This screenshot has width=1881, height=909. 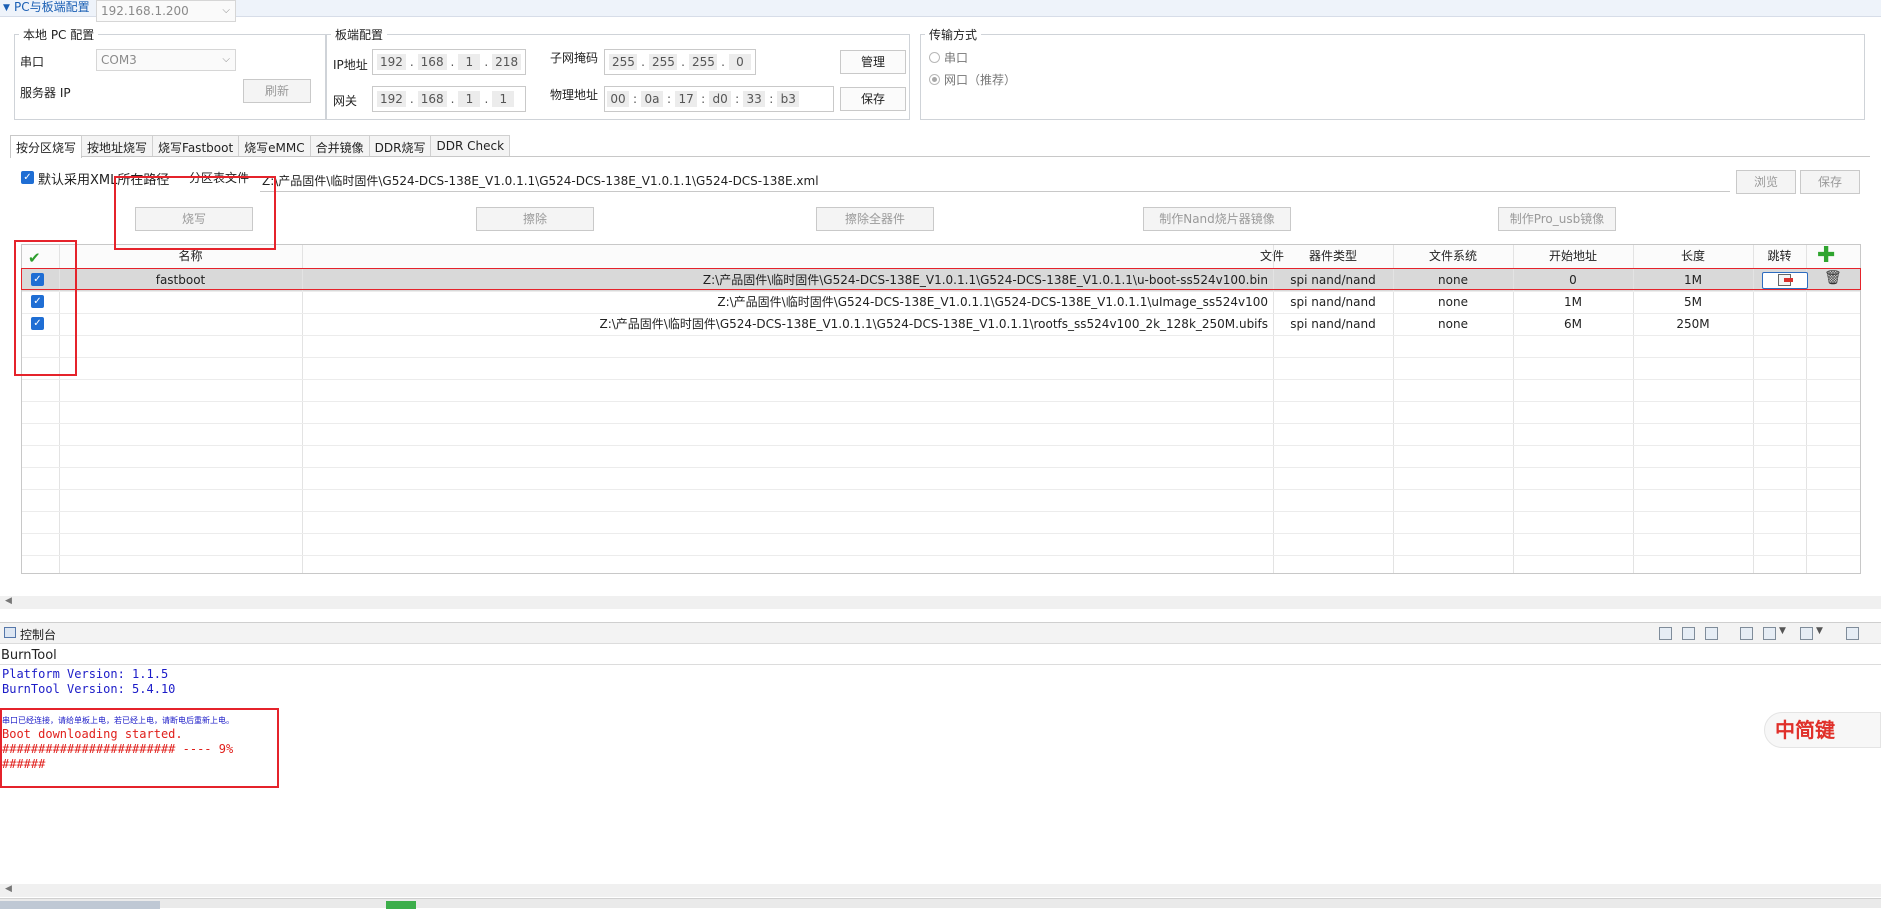 I want to click on header-jump: 跳转, so click(x=1779, y=256).